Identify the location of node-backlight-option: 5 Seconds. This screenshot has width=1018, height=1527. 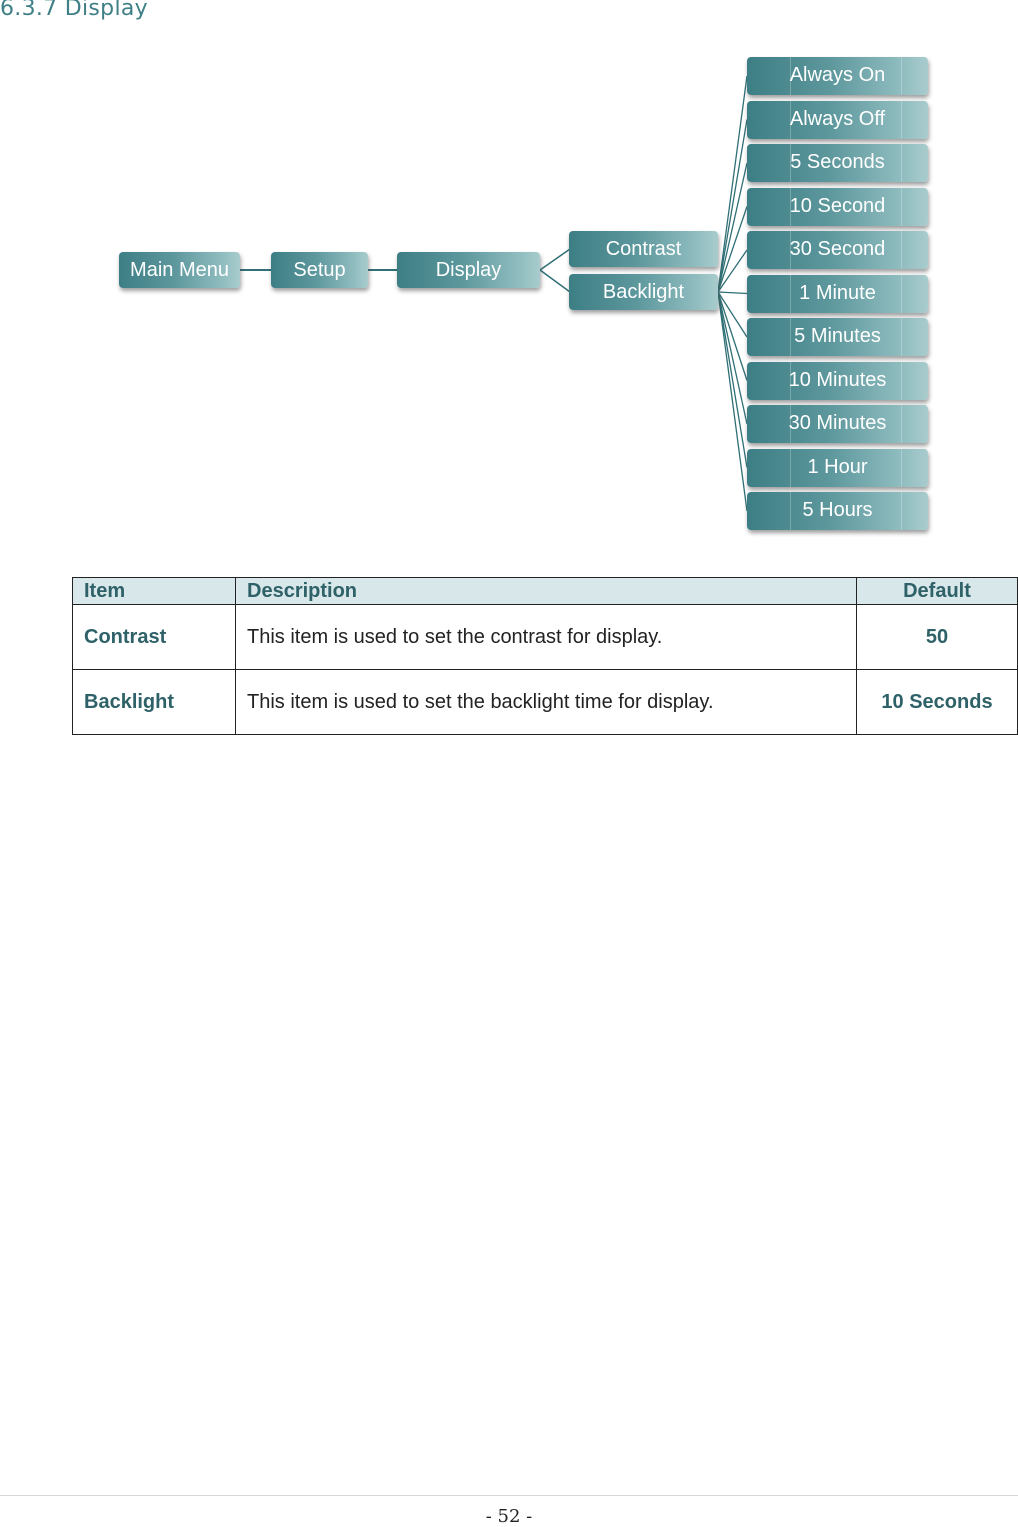
(837, 163).